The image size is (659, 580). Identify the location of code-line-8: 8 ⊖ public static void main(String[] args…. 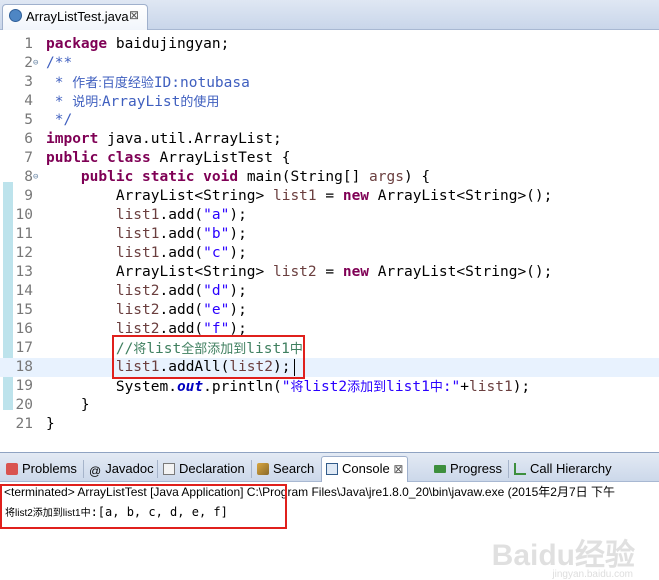
(329, 177).